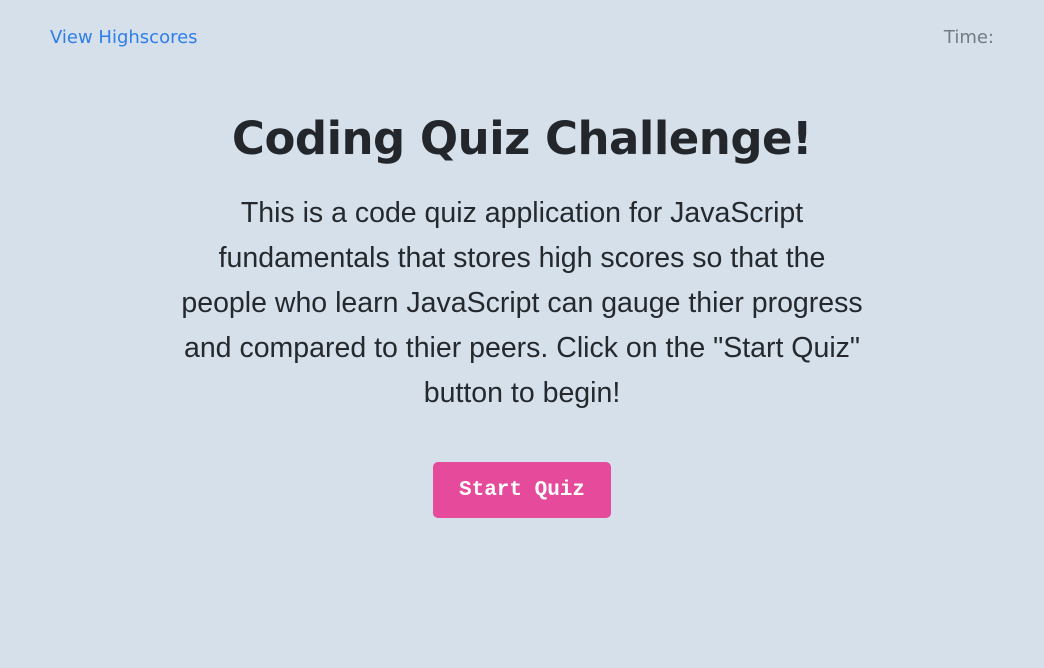 The image size is (1044, 668). What do you see at coordinates (522, 35) in the screenshot?
I see `top-bar: View Highscores Time:` at bounding box center [522, 35].